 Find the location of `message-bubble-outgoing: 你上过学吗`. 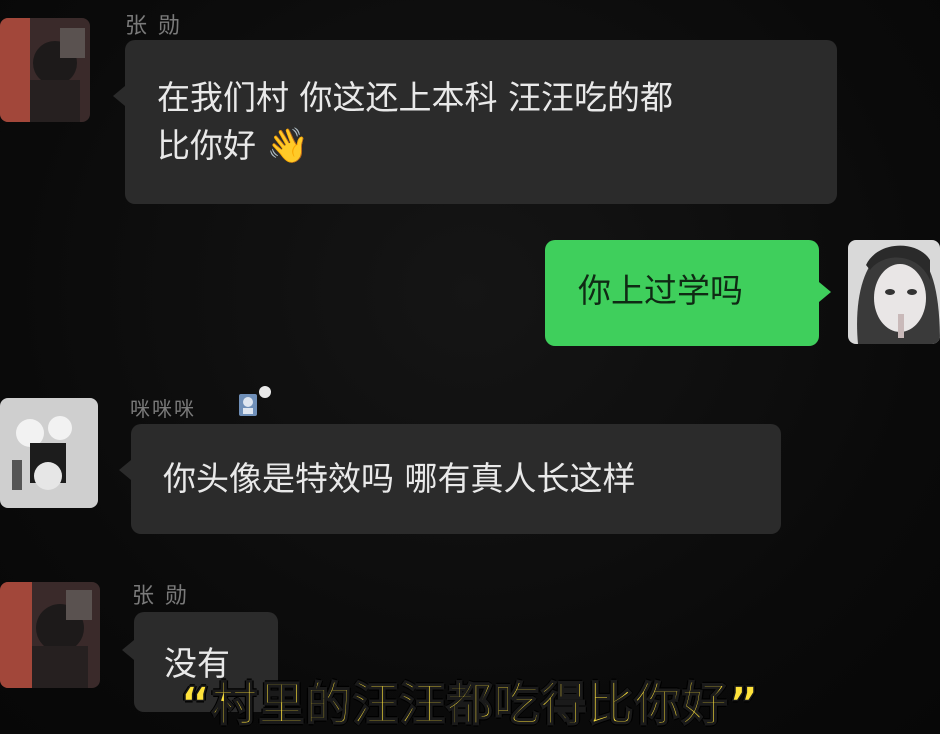

message-bubble-outgoing: 你上过学吗 is located at coordinates (682, 293).